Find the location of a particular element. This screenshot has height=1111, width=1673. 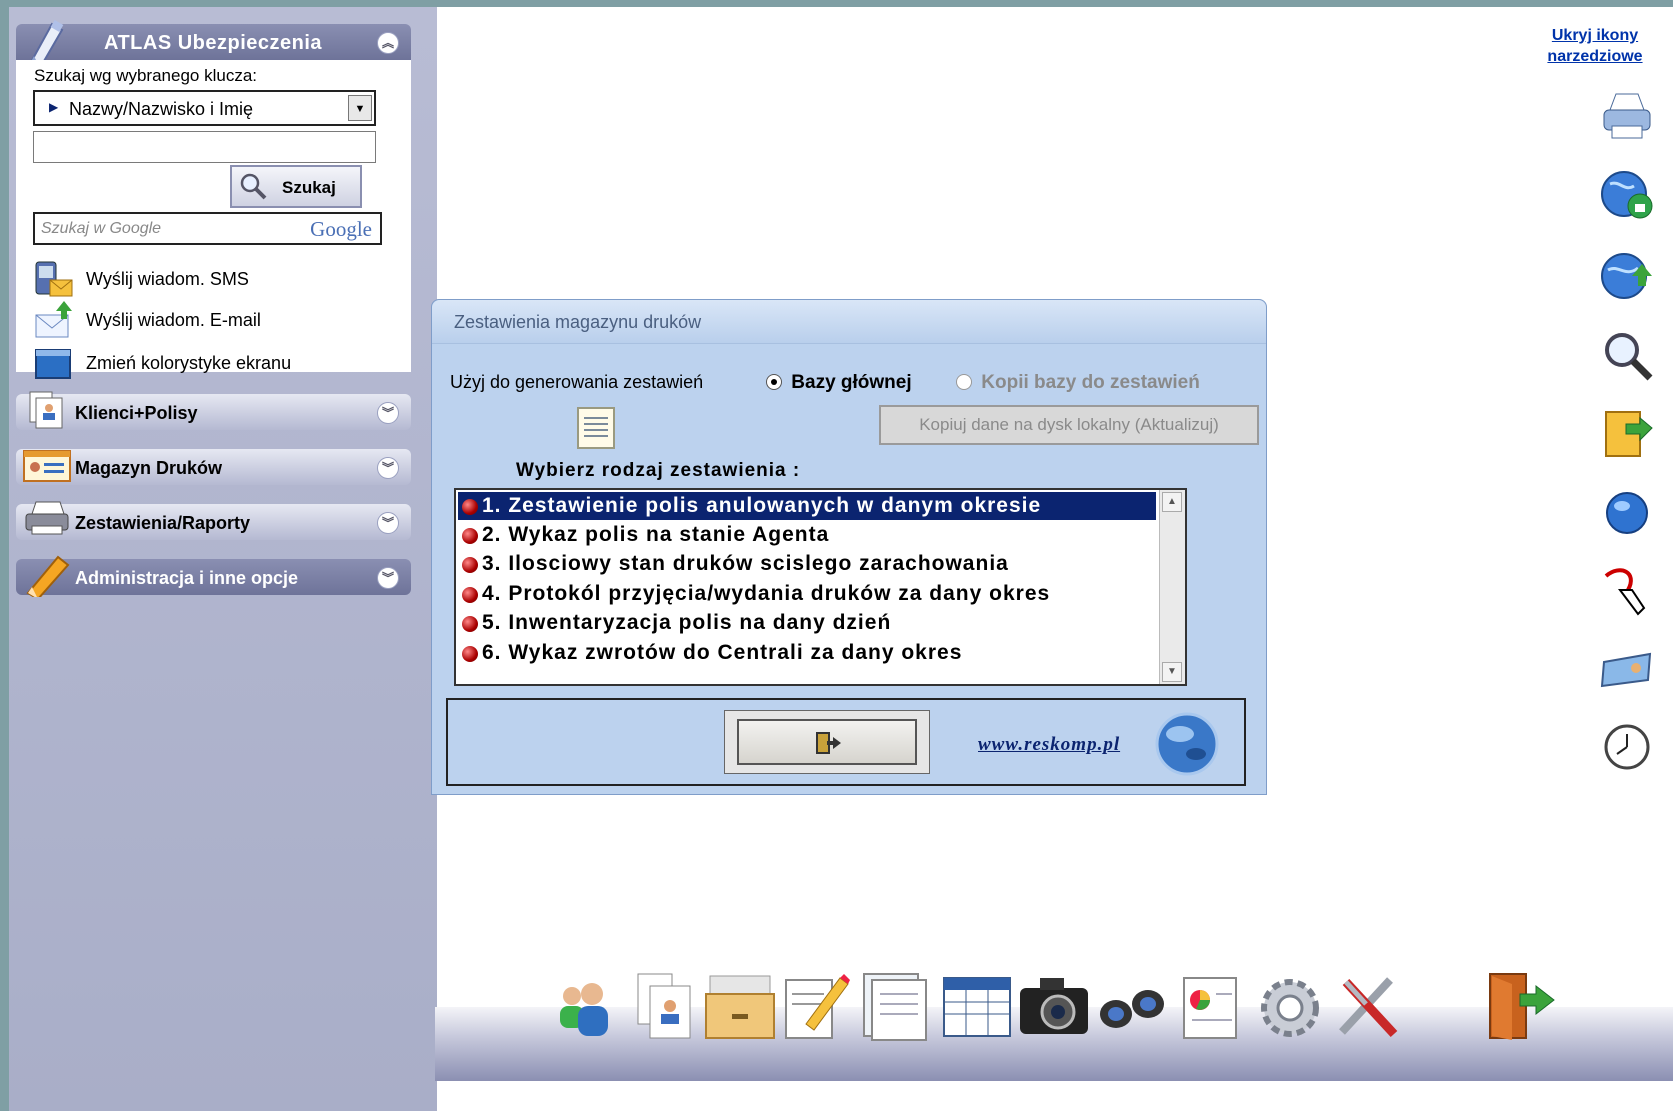

radio-copy-label: Kopii bazy do zestawień is located at coordinates (1090, 382).